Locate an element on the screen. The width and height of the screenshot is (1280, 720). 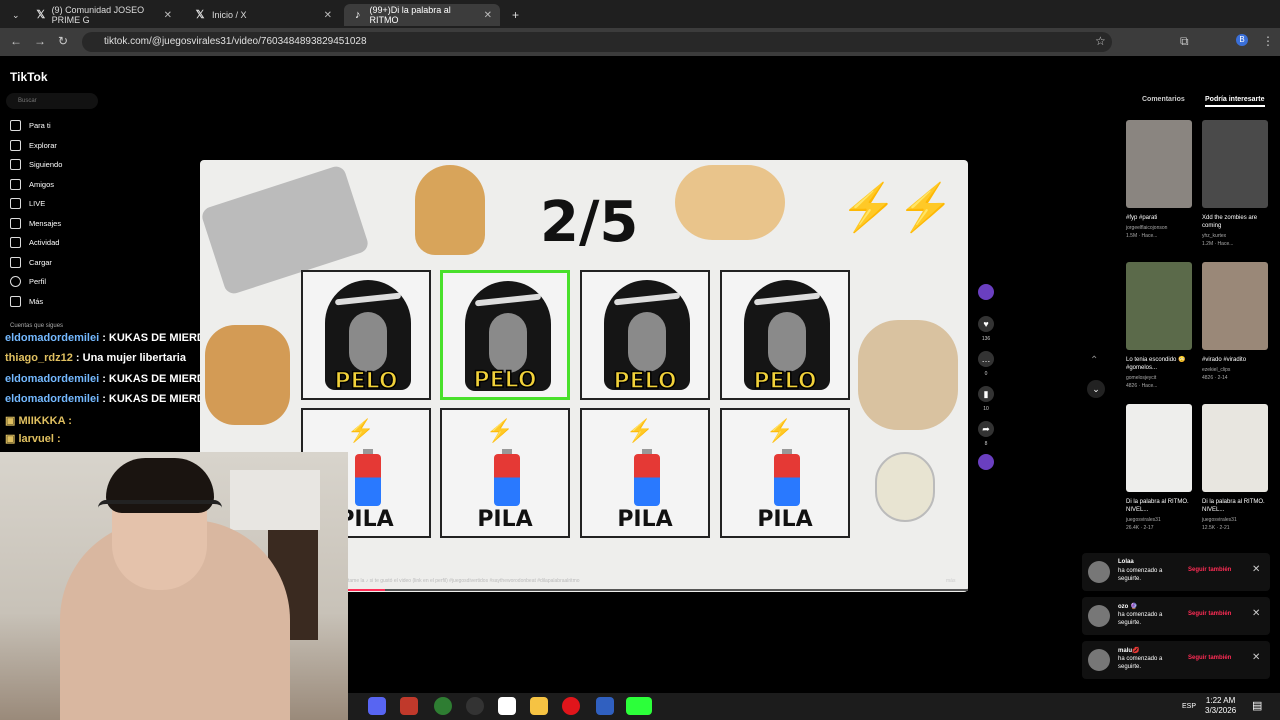
bookmark-icon: ▮ is located at coordinates (986, 394).